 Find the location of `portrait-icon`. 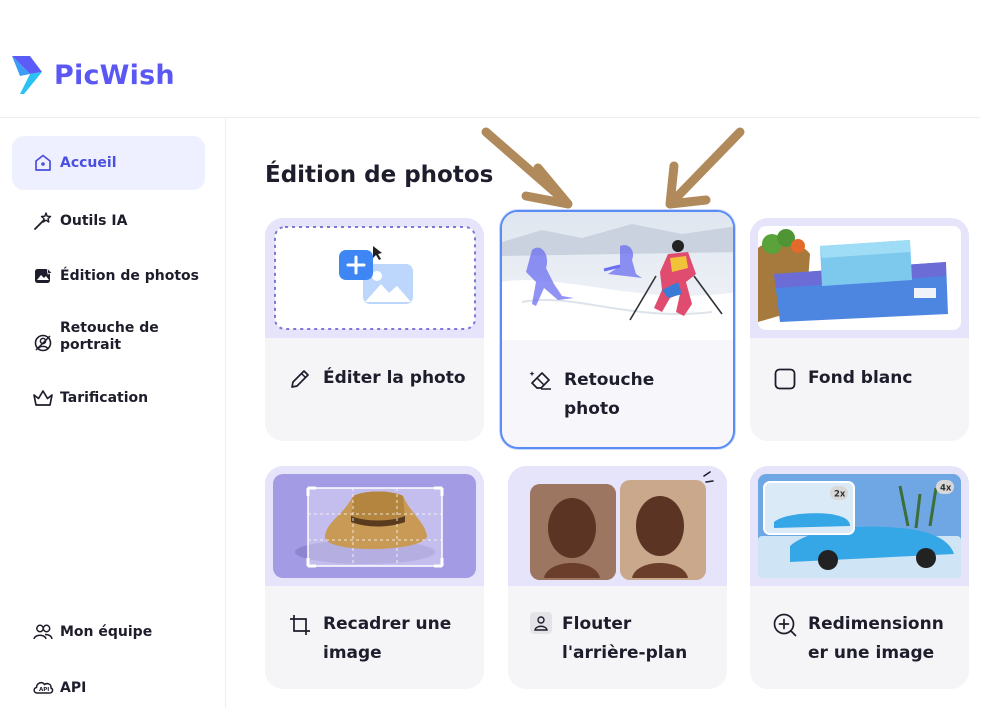

portrait-icon is located at coordinates (43, 343).